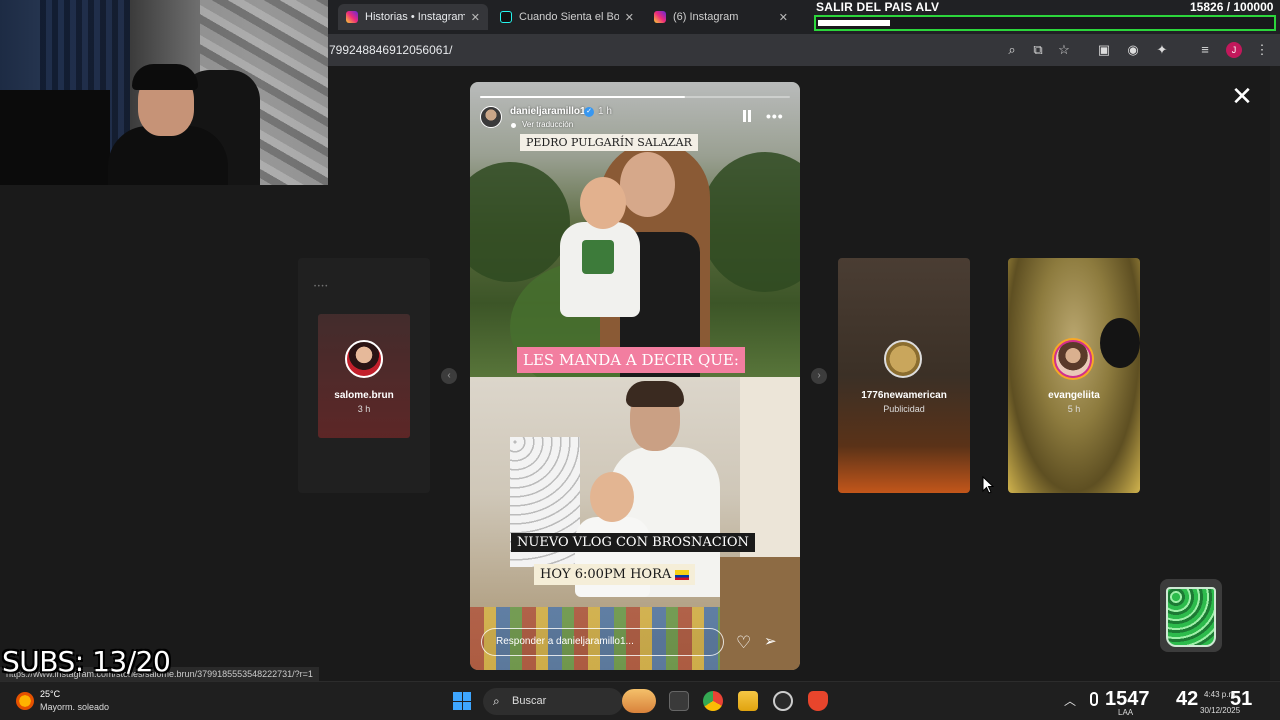 The width and height of the screenshot is (1280, 720). I want to click on caption-mid: LES MANDA A DECIR QUE:, so click(631, 360).